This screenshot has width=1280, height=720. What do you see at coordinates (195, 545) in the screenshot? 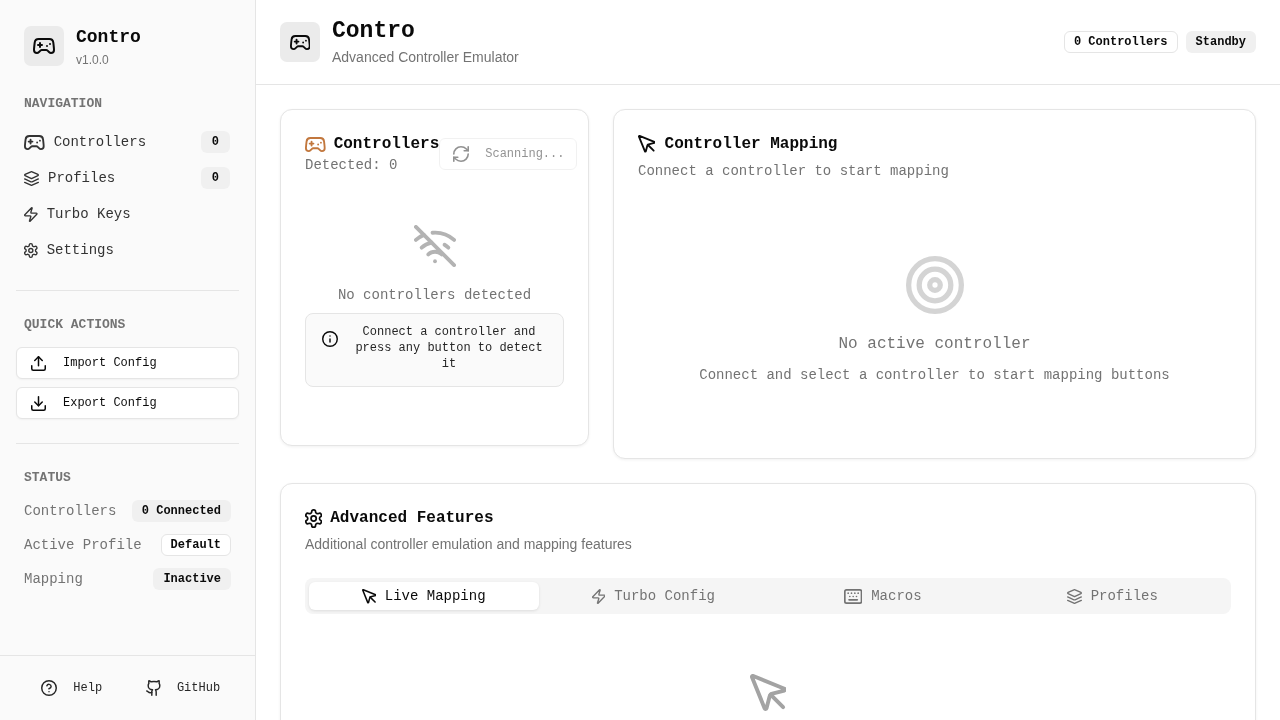
I see `status-badge: Default` at bounding box center [195, 545].